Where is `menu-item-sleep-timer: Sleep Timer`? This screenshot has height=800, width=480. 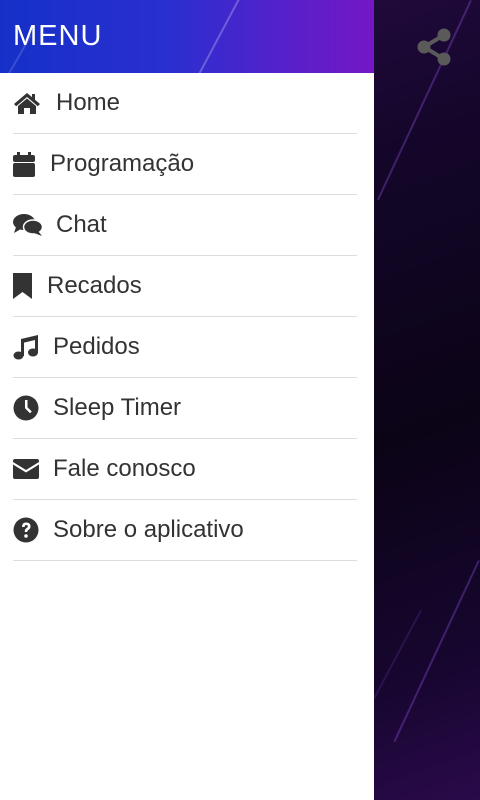 menu-item-sleep-timer: Sleep Timer is located at coordinates (185, 408).